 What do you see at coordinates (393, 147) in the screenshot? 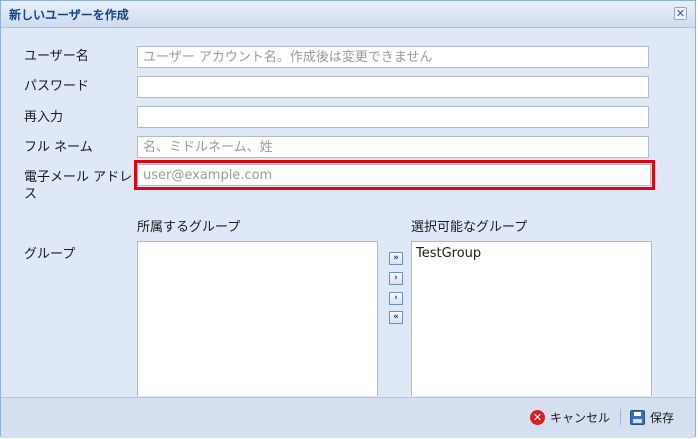
I see `fullname-input` at bounding box center [393, 147].